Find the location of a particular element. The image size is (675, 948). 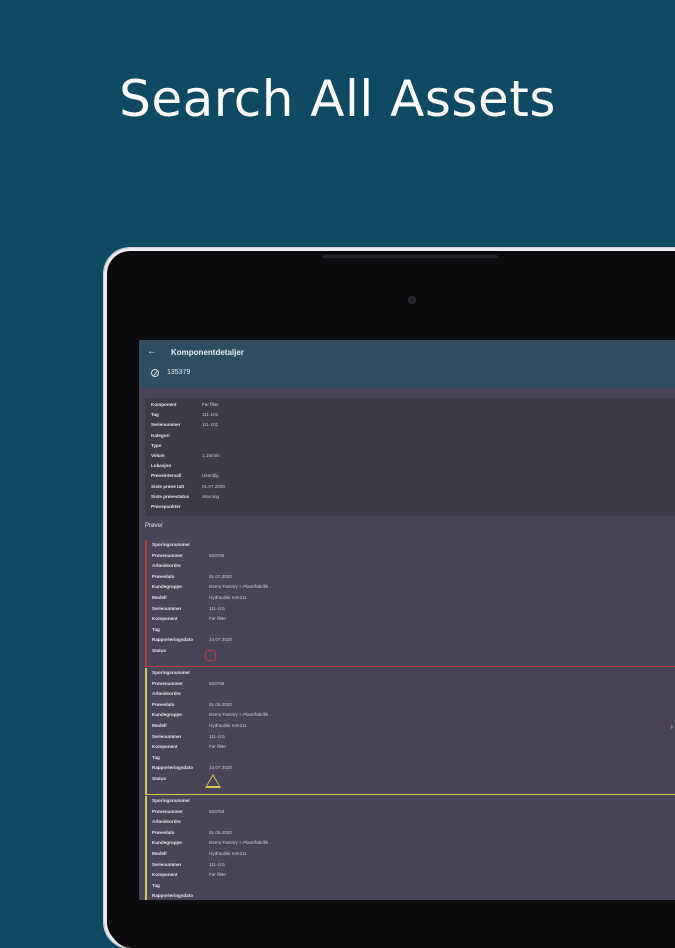

field-value: Ukentlig is located at coordinates (210, 476).